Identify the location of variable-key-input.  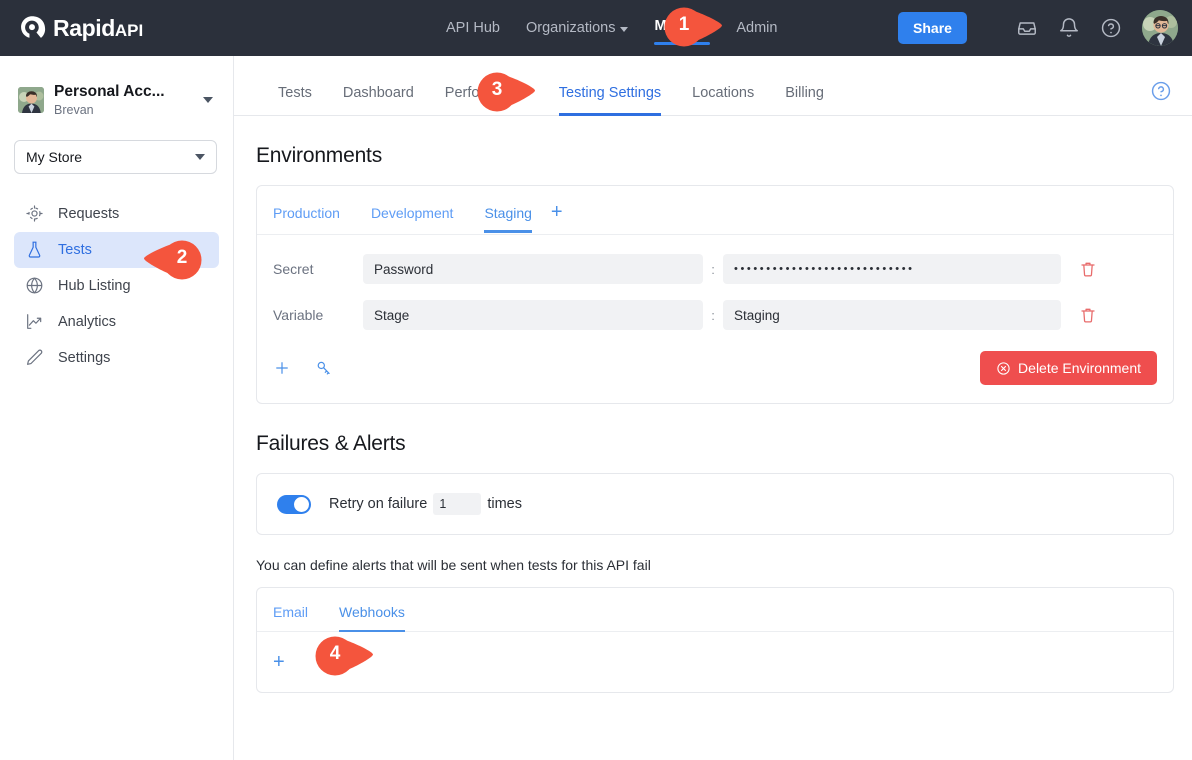
(533, 315).